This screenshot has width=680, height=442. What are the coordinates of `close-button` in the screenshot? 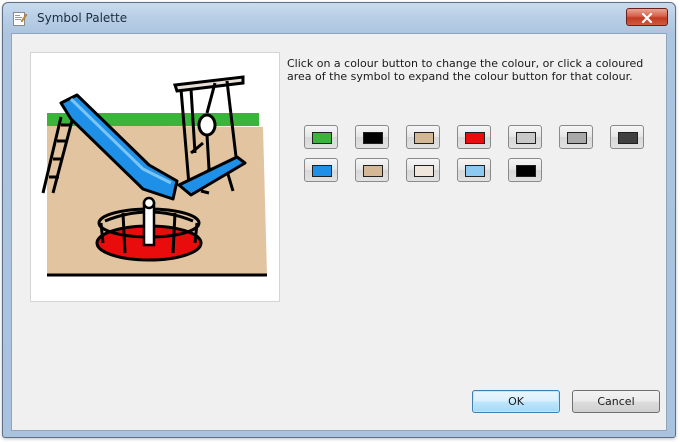 It's located at (647, 17).